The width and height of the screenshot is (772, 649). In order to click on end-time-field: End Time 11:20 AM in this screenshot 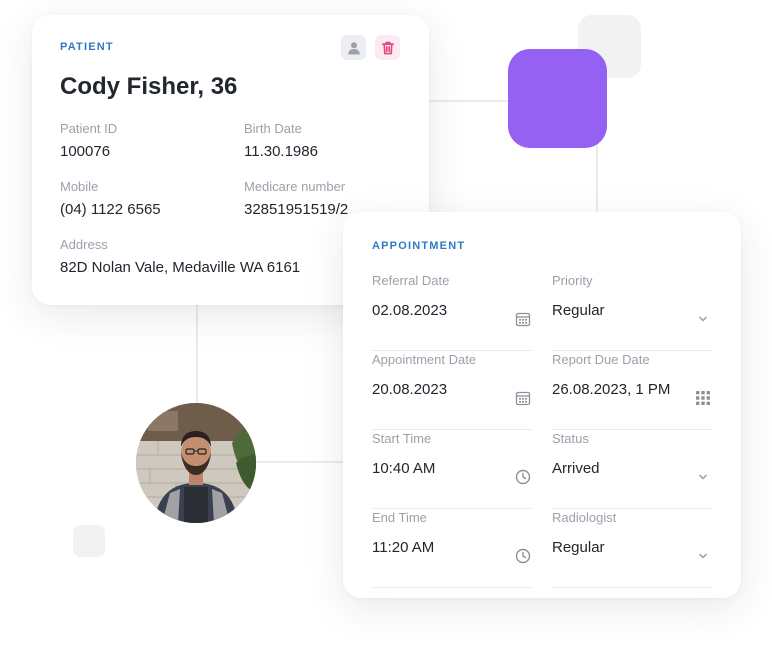, I will do `click(452, 549)`.